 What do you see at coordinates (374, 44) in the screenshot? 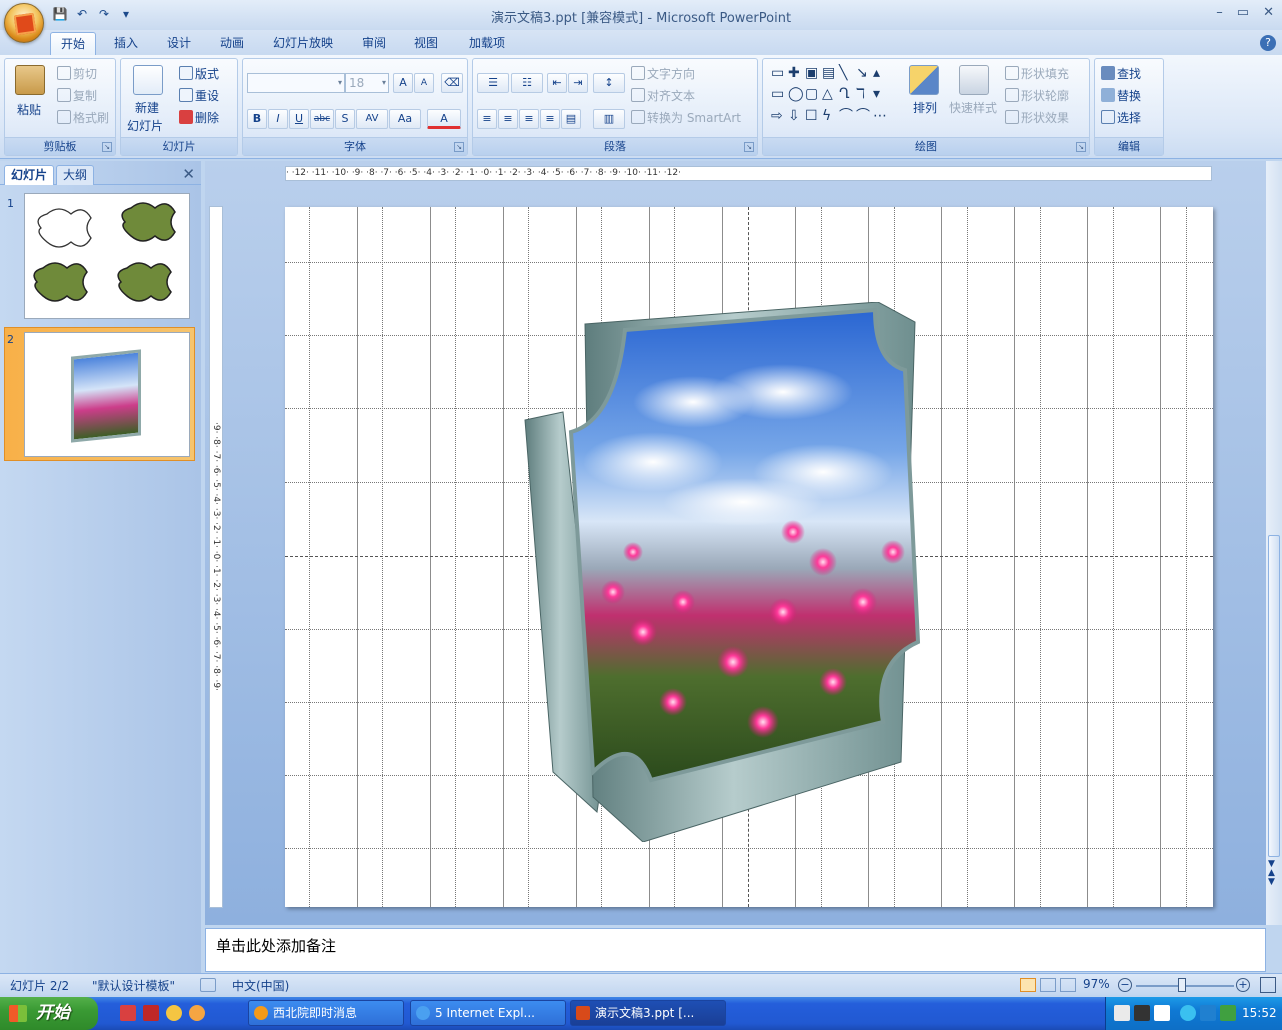
I see `tab-review: 审阅` at bounding box center [374, 44].